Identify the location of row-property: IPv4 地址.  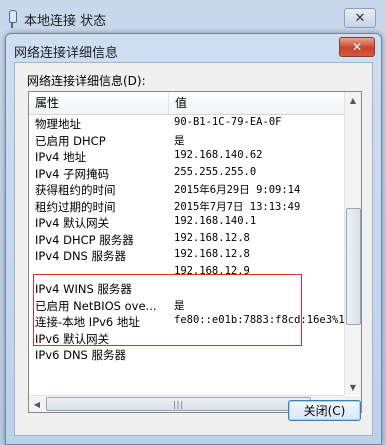
(61, 157).